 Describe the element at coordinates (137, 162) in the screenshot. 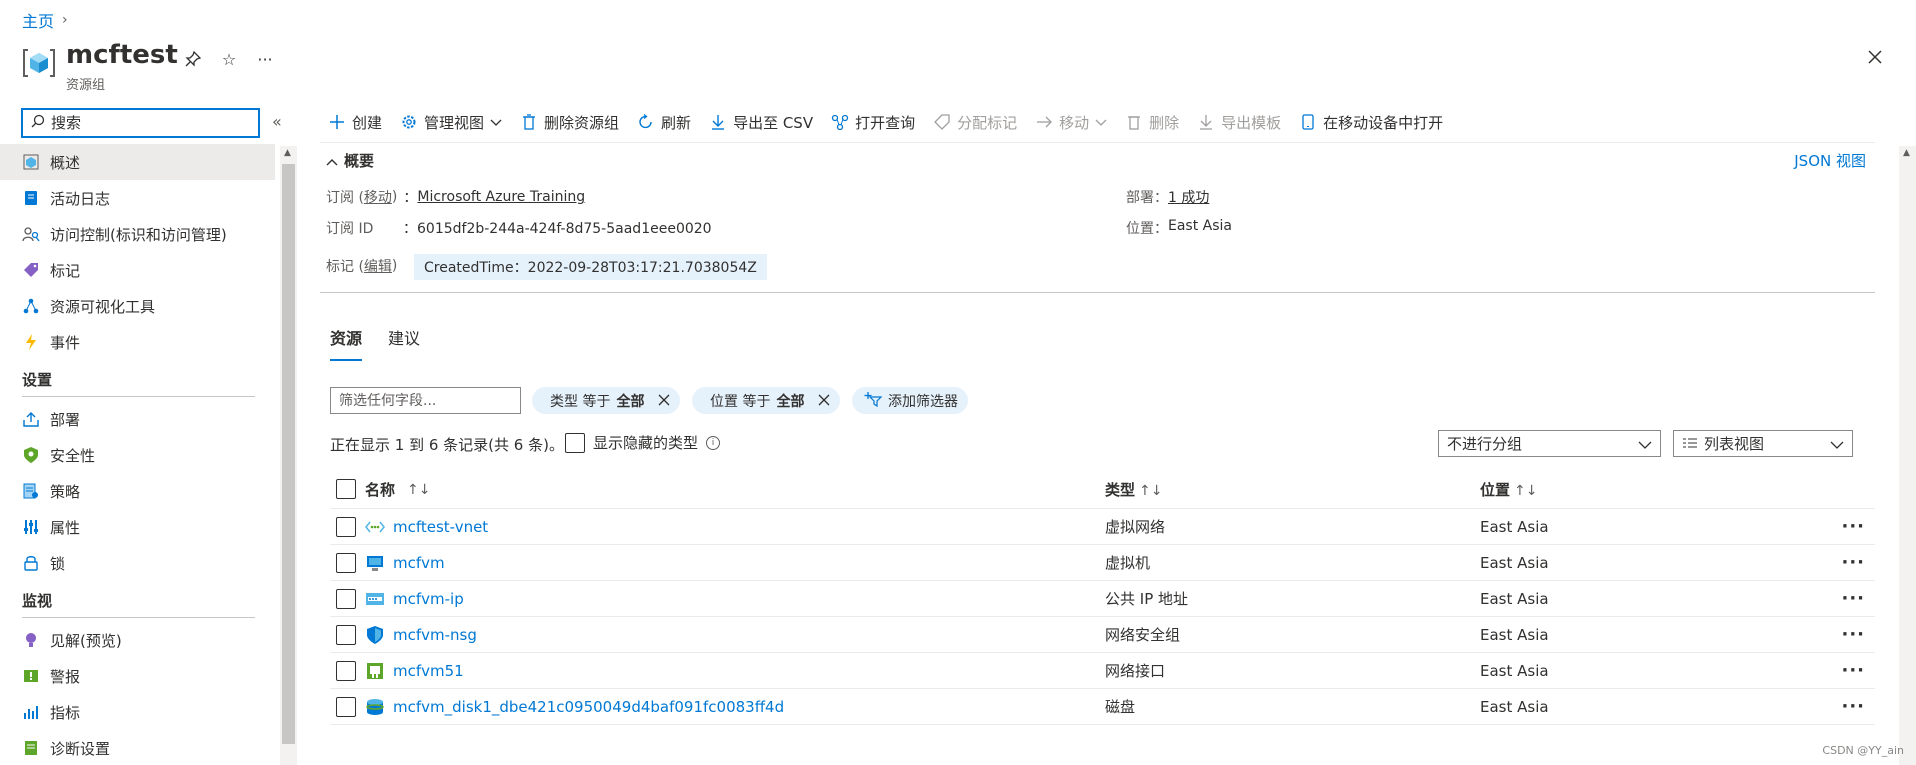

I see `sidebar-item-overview: 概述` at that location.